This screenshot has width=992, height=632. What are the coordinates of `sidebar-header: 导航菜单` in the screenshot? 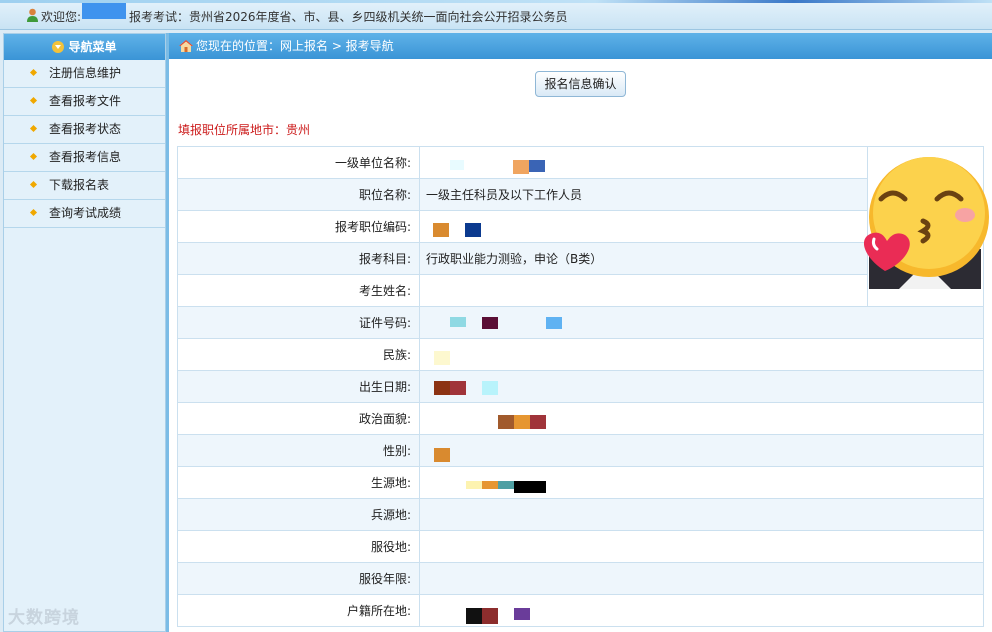 It's located at (84, 47).